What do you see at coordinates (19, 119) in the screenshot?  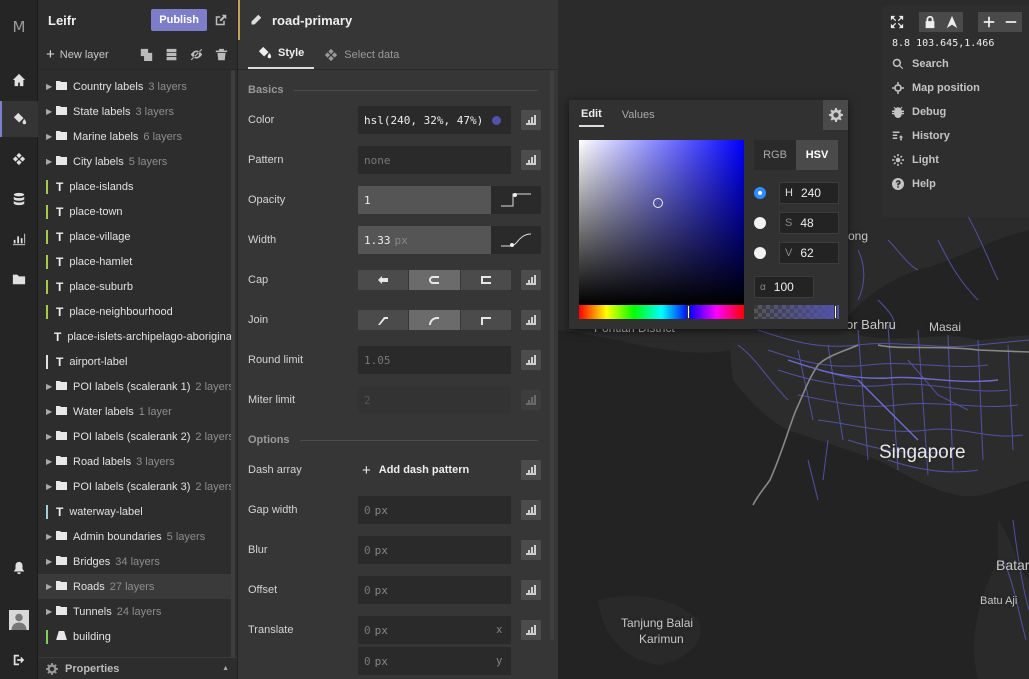 I see `style-paint-bucket-icon` at bounding box center [19, 119].